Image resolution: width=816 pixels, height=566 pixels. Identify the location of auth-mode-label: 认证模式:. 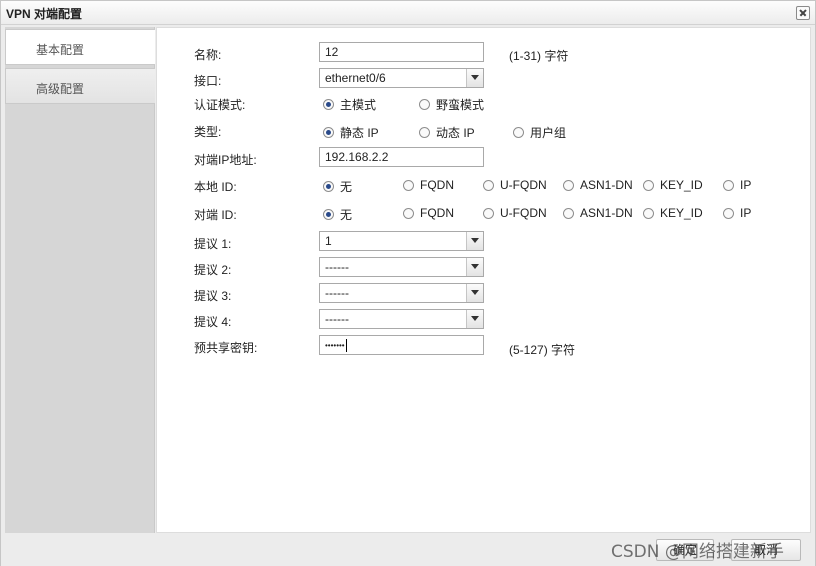
(220, 105).